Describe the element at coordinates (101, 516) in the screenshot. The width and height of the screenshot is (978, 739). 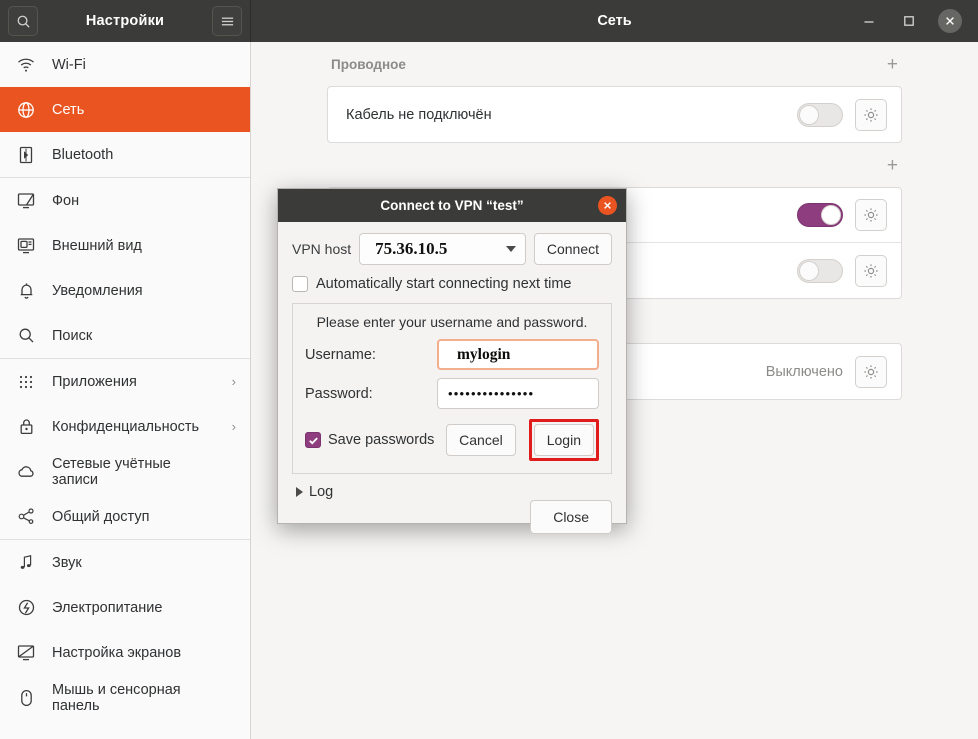
I see `sidebar-item-label: Общий доступ` at that location.